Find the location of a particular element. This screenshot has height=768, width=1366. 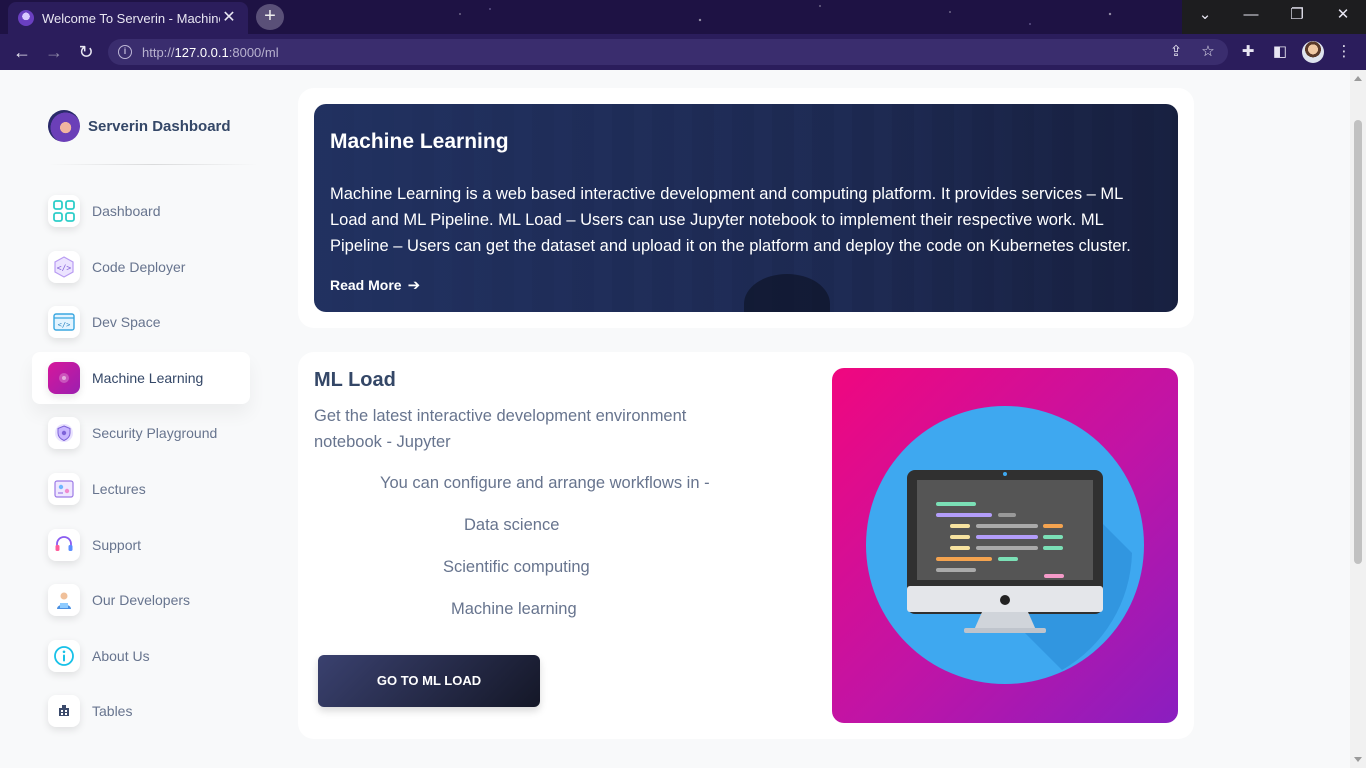

machine-learning-icon is located at coordinates (64, 377).